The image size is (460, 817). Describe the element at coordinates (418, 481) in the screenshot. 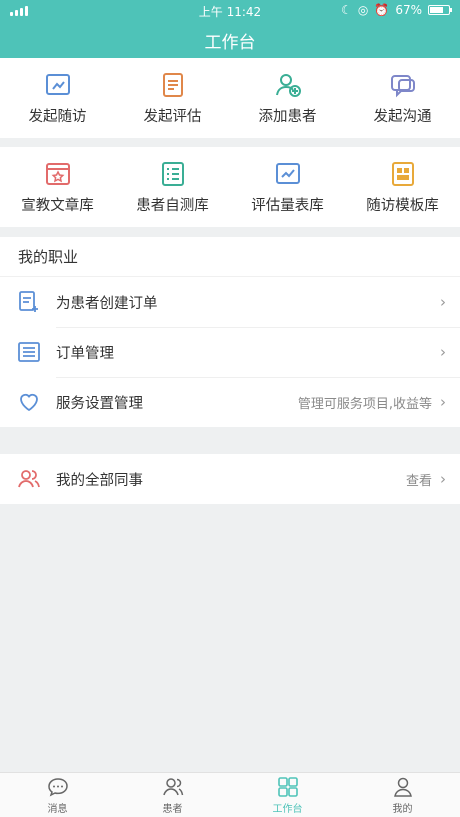

I see `view-link: 查看` at that location.